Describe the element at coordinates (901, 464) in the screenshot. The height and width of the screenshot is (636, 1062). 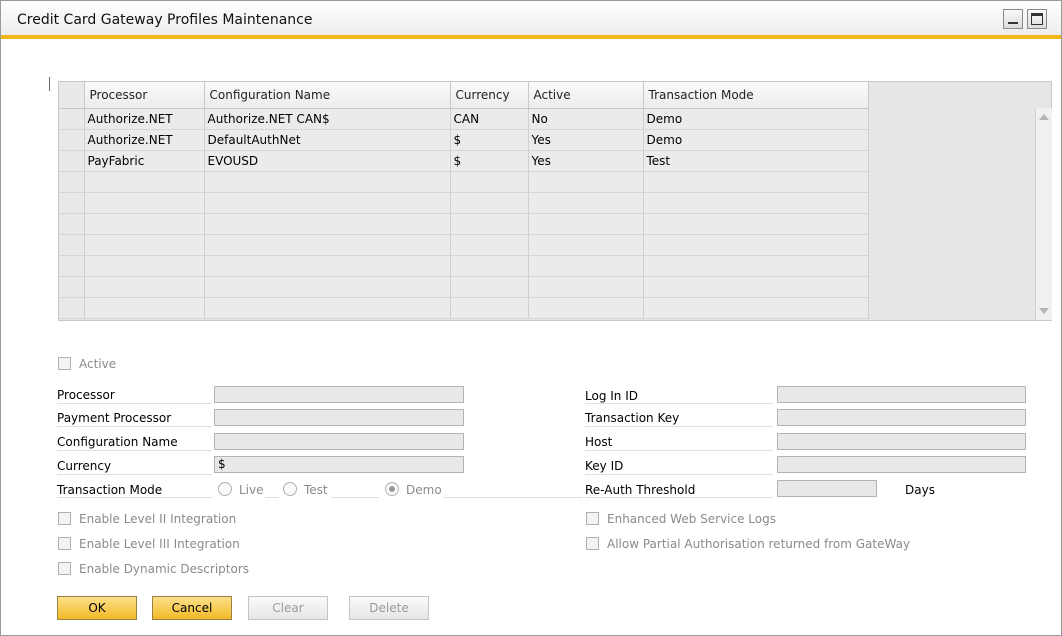
I see `key-id-field` at that location.